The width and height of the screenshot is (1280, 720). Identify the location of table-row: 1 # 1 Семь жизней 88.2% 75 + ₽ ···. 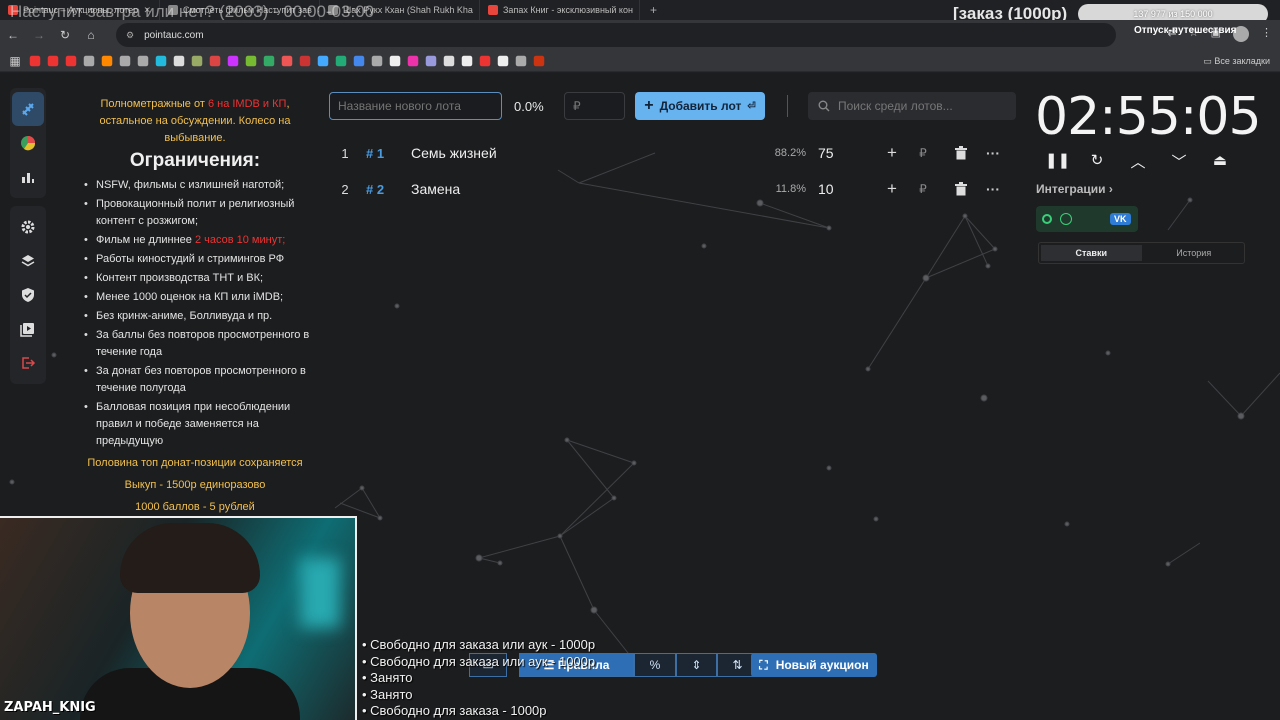
(672, 153).